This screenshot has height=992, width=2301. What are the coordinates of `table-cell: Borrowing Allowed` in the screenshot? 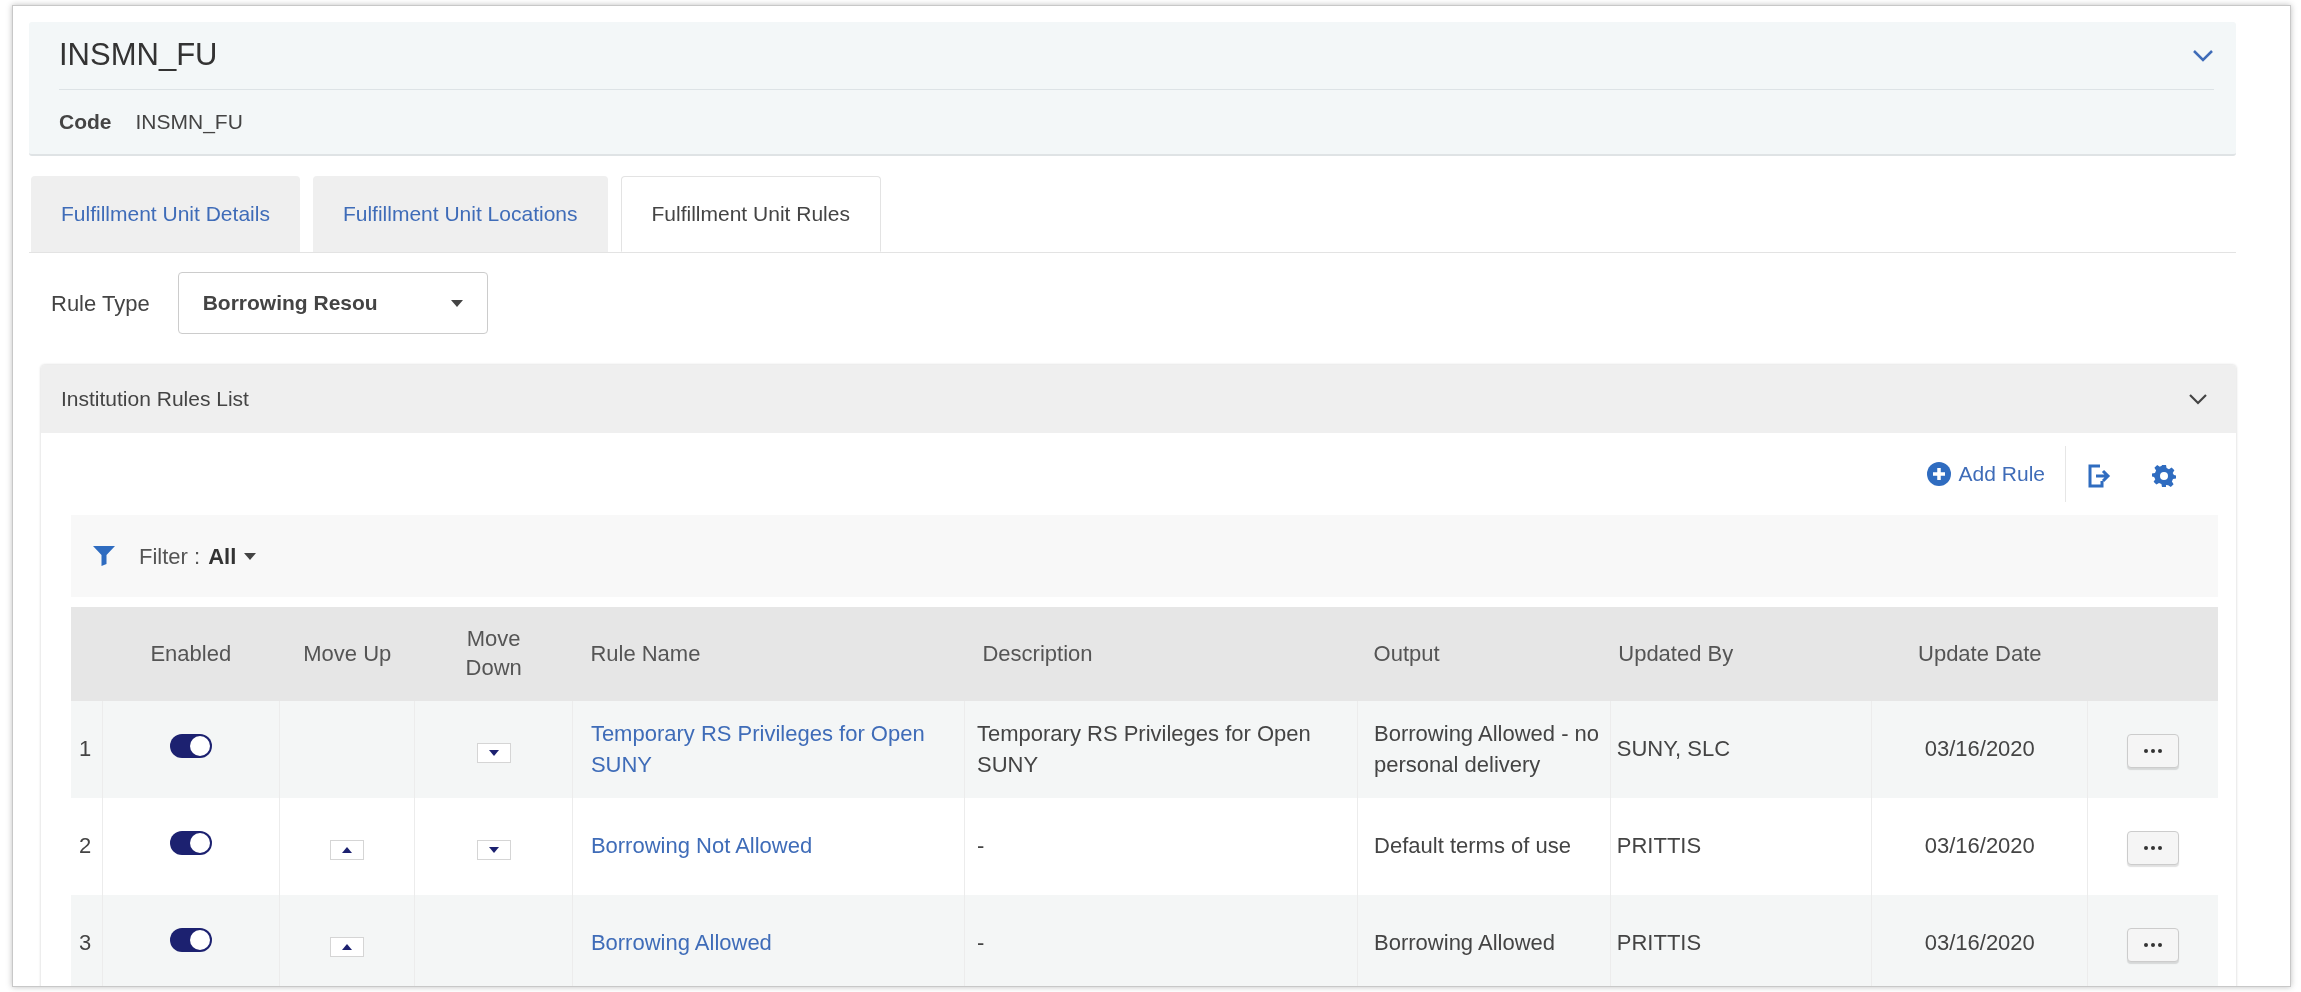 It's located at (1465, 943).